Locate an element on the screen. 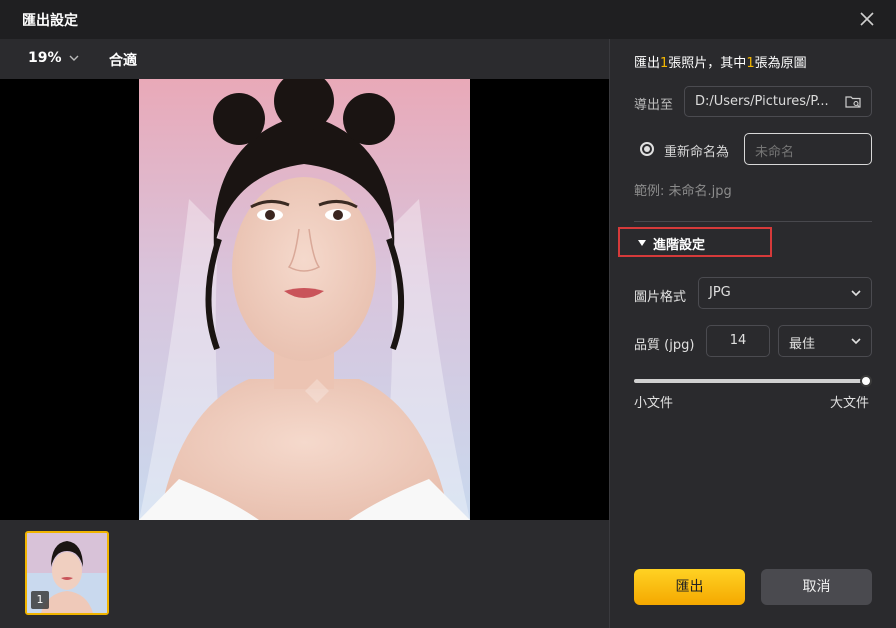 This screenshot has height=628, width=896. summary-text-1: 匯出 is located at coordinates (647, 63).